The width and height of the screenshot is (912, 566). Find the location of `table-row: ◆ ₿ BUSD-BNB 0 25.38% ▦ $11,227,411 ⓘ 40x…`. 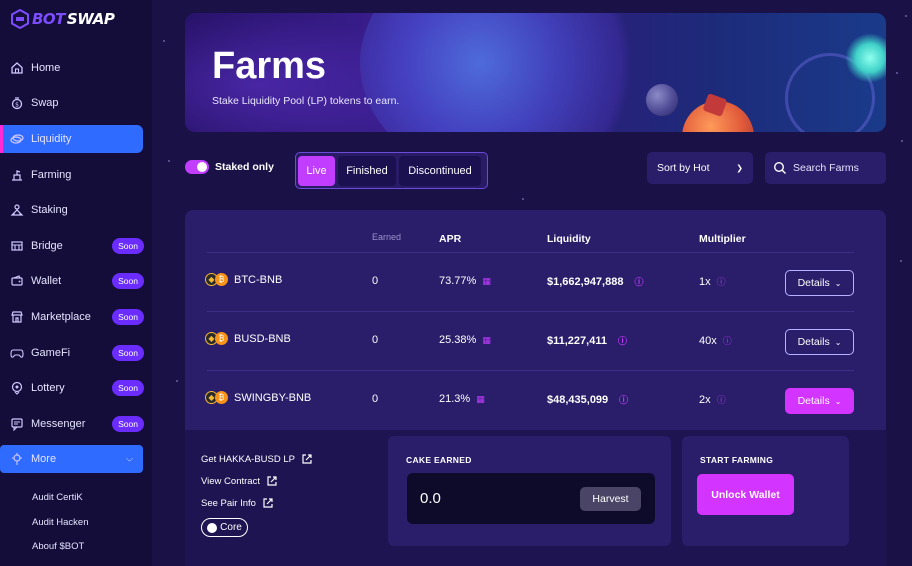

table-row: ◆ ₿ BUSD-BNB 0 25.38% ▦ $11,227,411 ⓘ 40x… is located at coordinates (535, 341).